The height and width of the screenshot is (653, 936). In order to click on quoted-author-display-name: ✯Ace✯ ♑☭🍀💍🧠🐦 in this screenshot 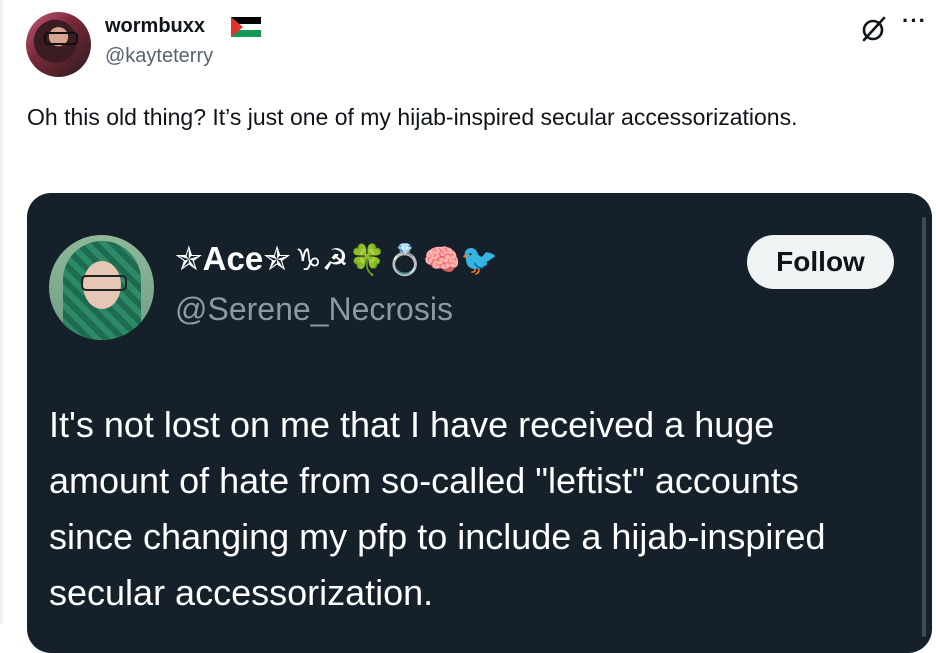, I will do `click(336, 258)`.